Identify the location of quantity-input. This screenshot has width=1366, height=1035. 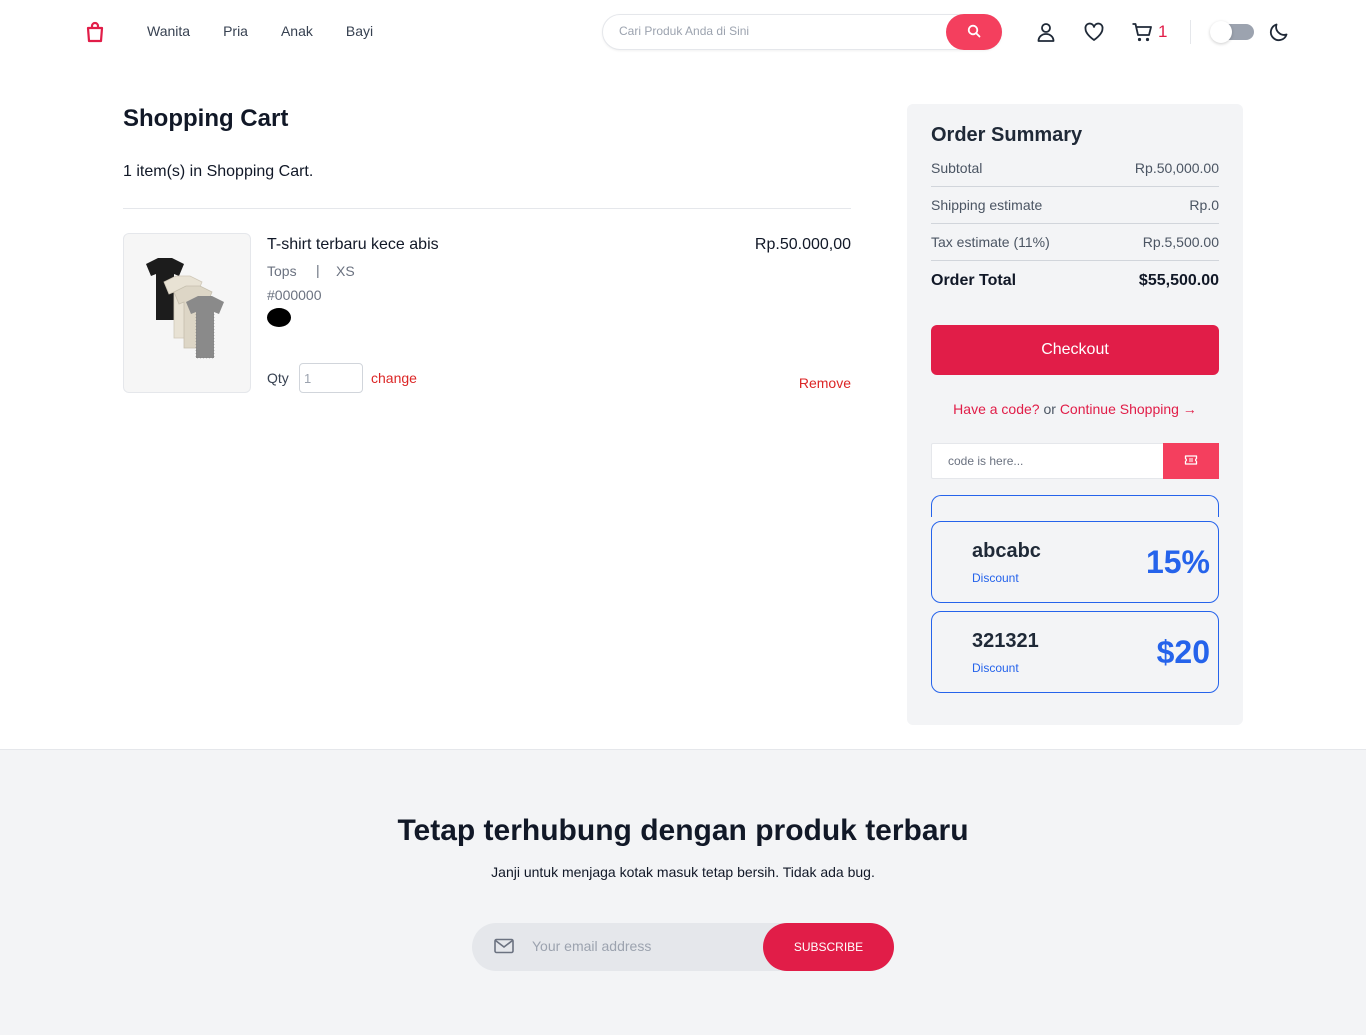
(331, 378).